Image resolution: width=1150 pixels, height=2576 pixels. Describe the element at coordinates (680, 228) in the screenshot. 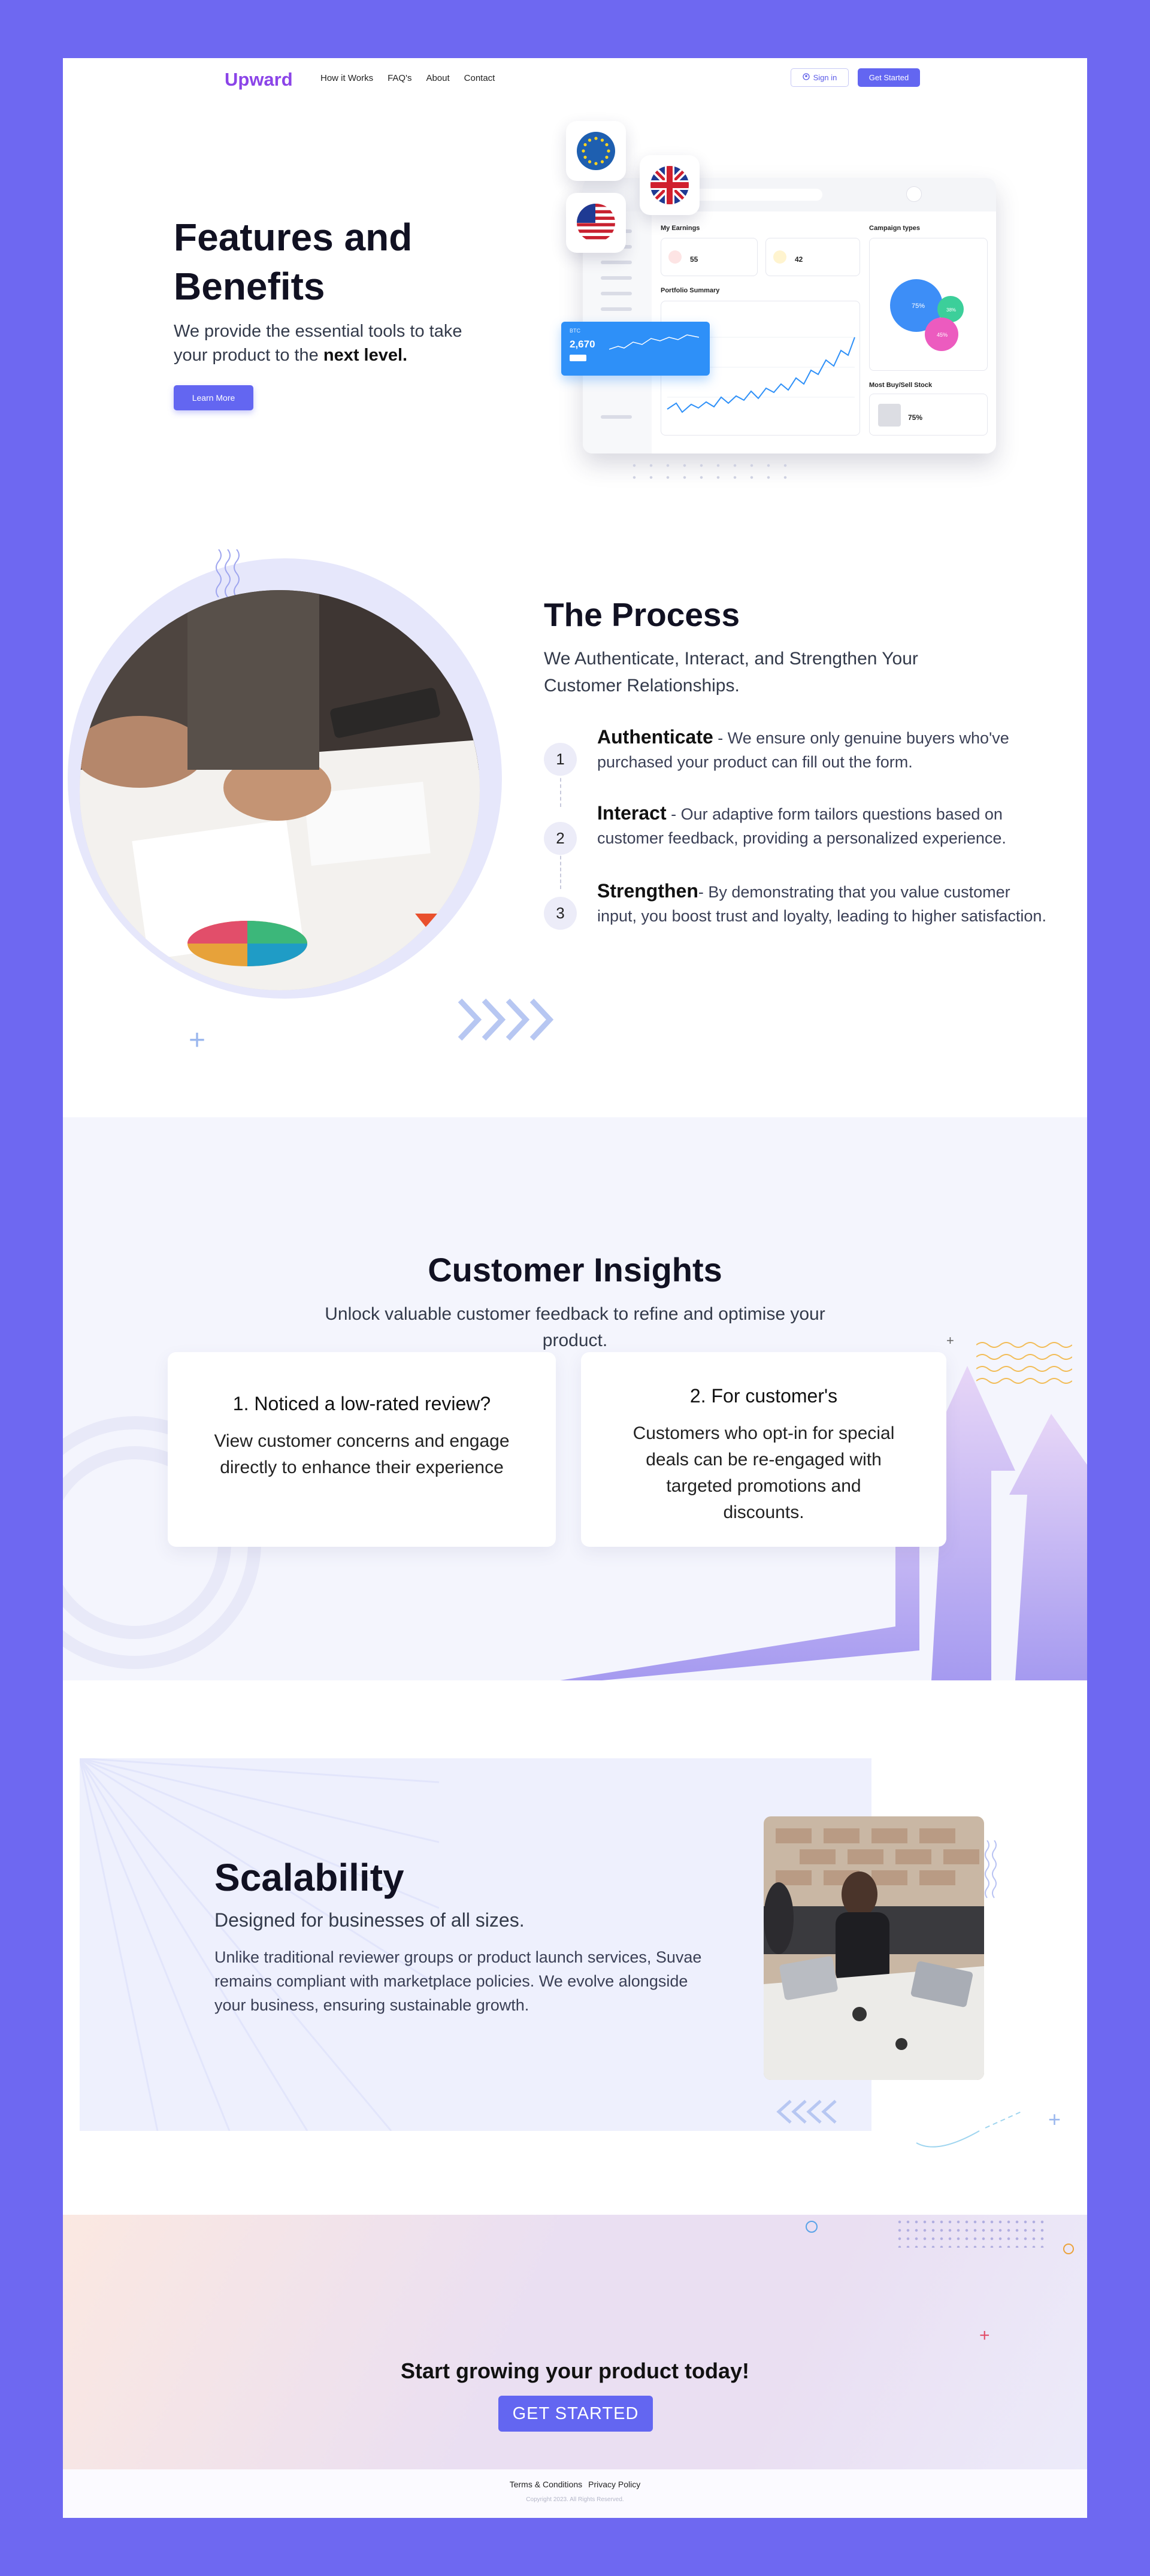

I see `my-earnings-label: My Earnings` at that location.